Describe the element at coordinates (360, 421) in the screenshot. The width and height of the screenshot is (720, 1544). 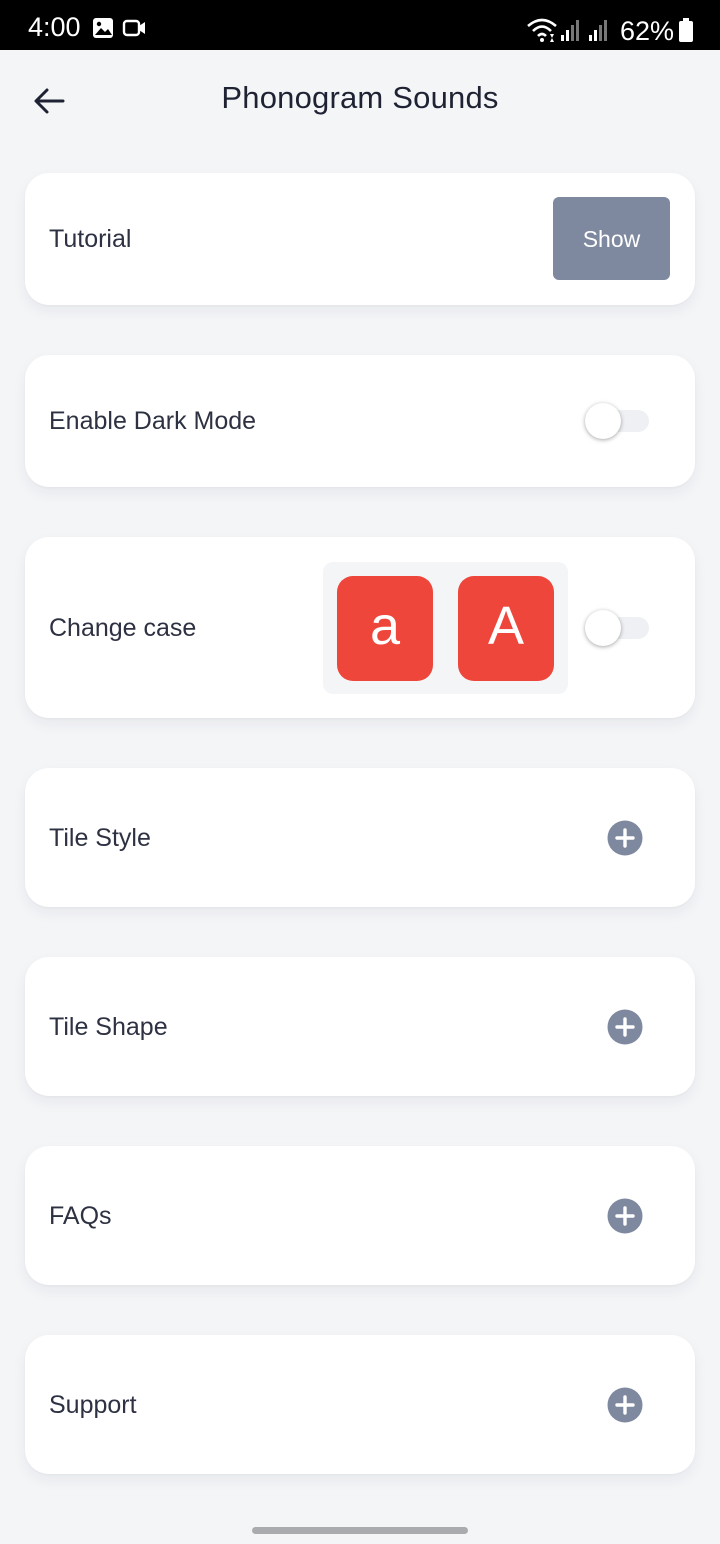
I see `dark-mode-card: Enable Dark Mode` at that location.